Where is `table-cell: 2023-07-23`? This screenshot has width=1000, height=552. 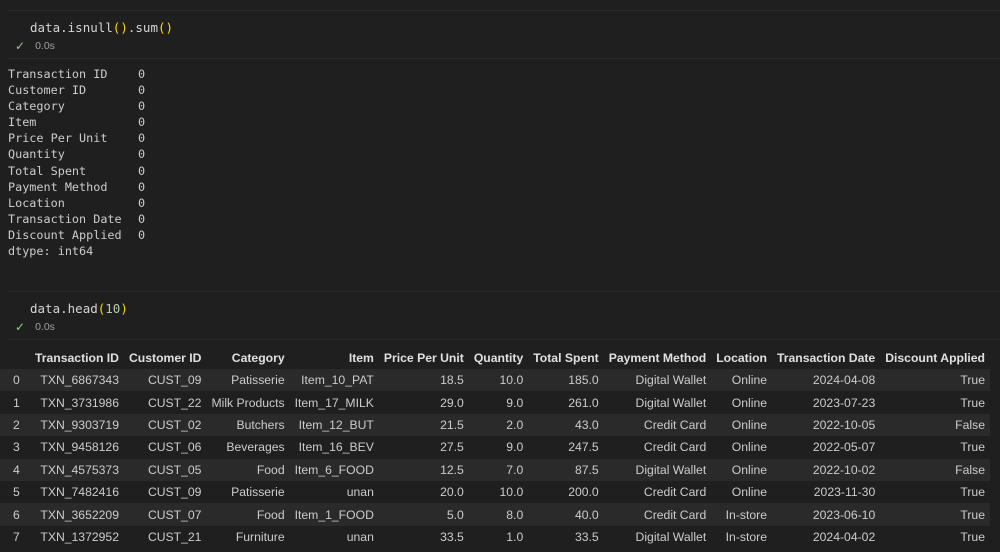 table-cell: 2023-07-23 is located at coordinates (844, 402).